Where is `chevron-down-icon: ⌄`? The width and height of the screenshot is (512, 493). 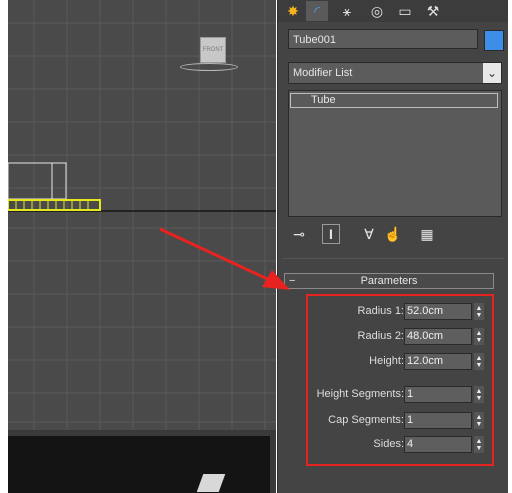 chevron-down-icon: ⌄ is located at coordinates (492, 73).